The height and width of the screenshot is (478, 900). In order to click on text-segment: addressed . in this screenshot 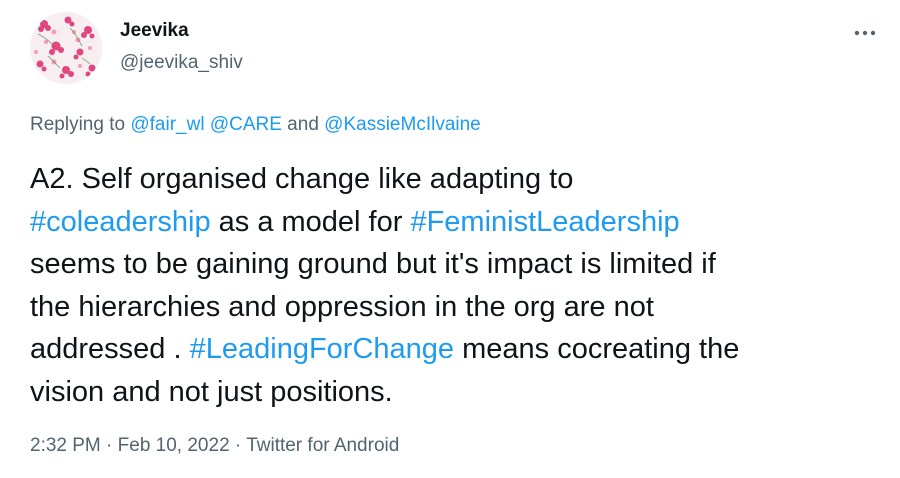, I will do `click(110, 349)`.